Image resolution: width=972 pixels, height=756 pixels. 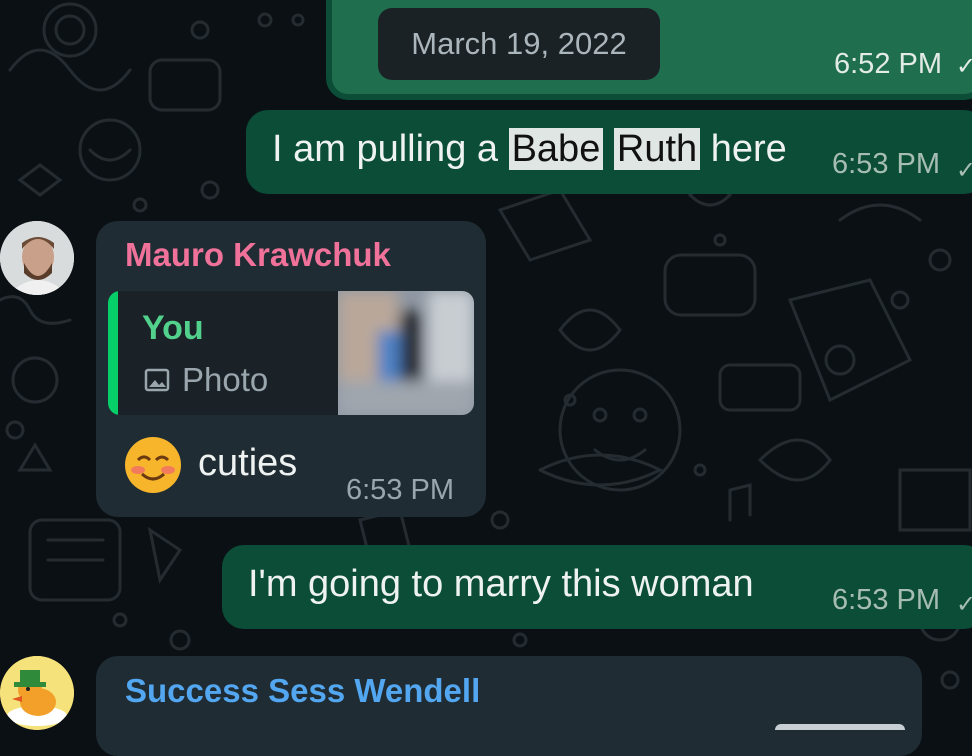 I want to click on quoted-photo-thumbnail, so click(x=406, y=353).